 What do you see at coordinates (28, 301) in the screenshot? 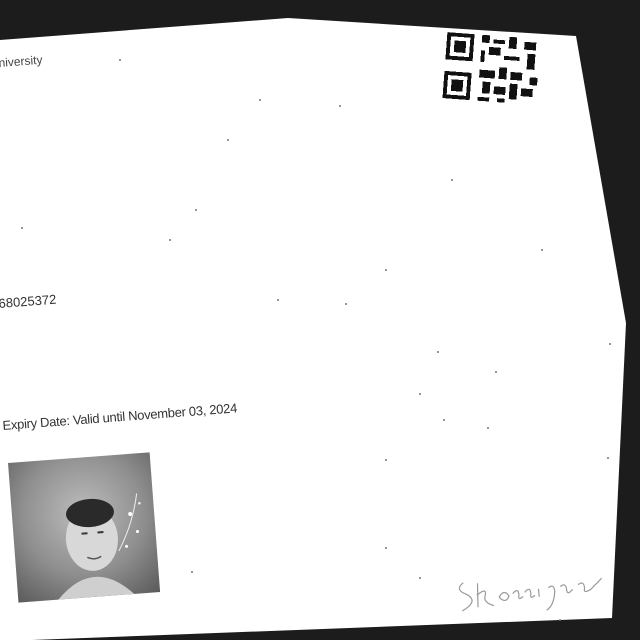
I see `id-number: 68025372` at bounding box center [28, 301].